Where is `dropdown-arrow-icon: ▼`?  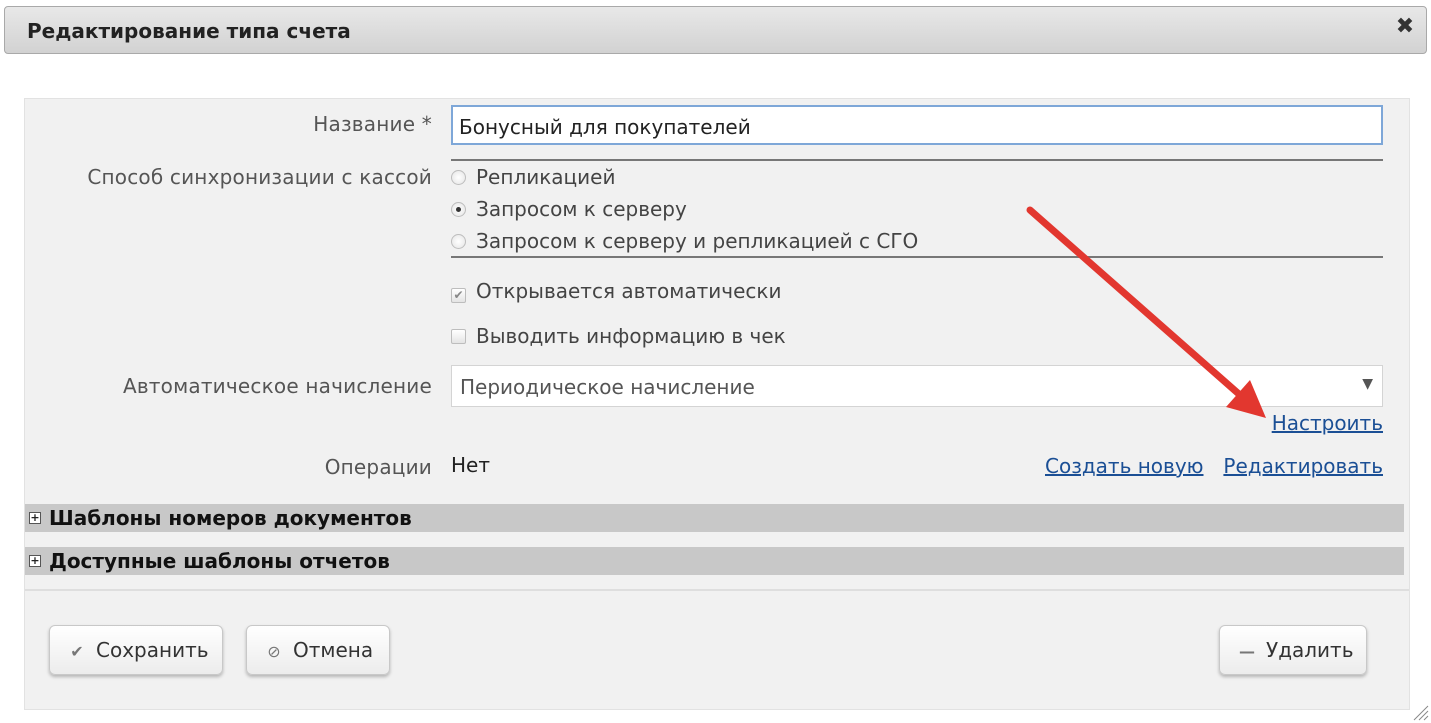
dropdown-arrow-icon: ▼ is located at coordinates (1367, 384).